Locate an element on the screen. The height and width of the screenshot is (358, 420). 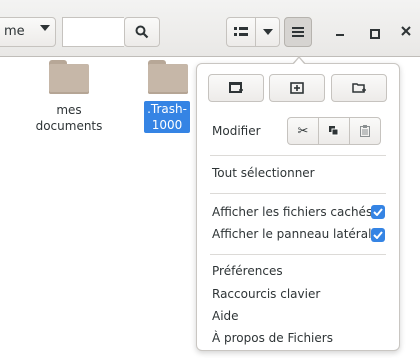
cut-button: ✂ is located at coordinates (303, 131).